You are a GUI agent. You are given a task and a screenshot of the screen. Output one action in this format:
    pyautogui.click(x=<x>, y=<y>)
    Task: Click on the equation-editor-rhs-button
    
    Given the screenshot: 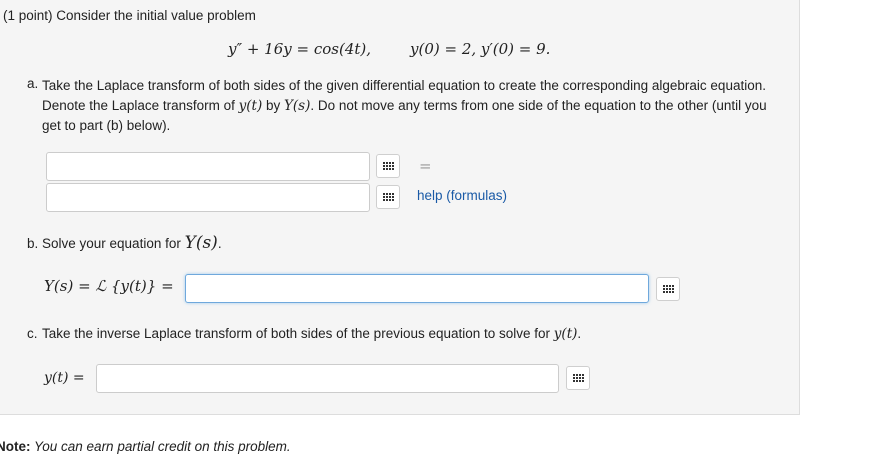 What is the action you would take?
    pyautogui.click(x=388, y=197)
    